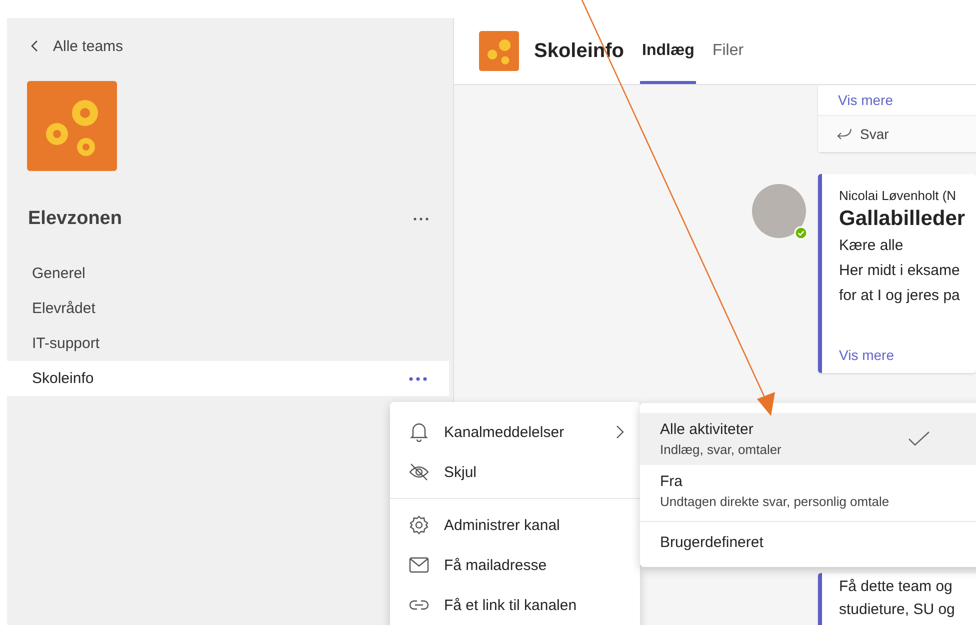 The height and width of the screenshot is (625, 976). What do you see at coordinates (900, 296) in the screenshot?
I see `post-text: for at I og jeres pa` at bounding box center [900, 296].